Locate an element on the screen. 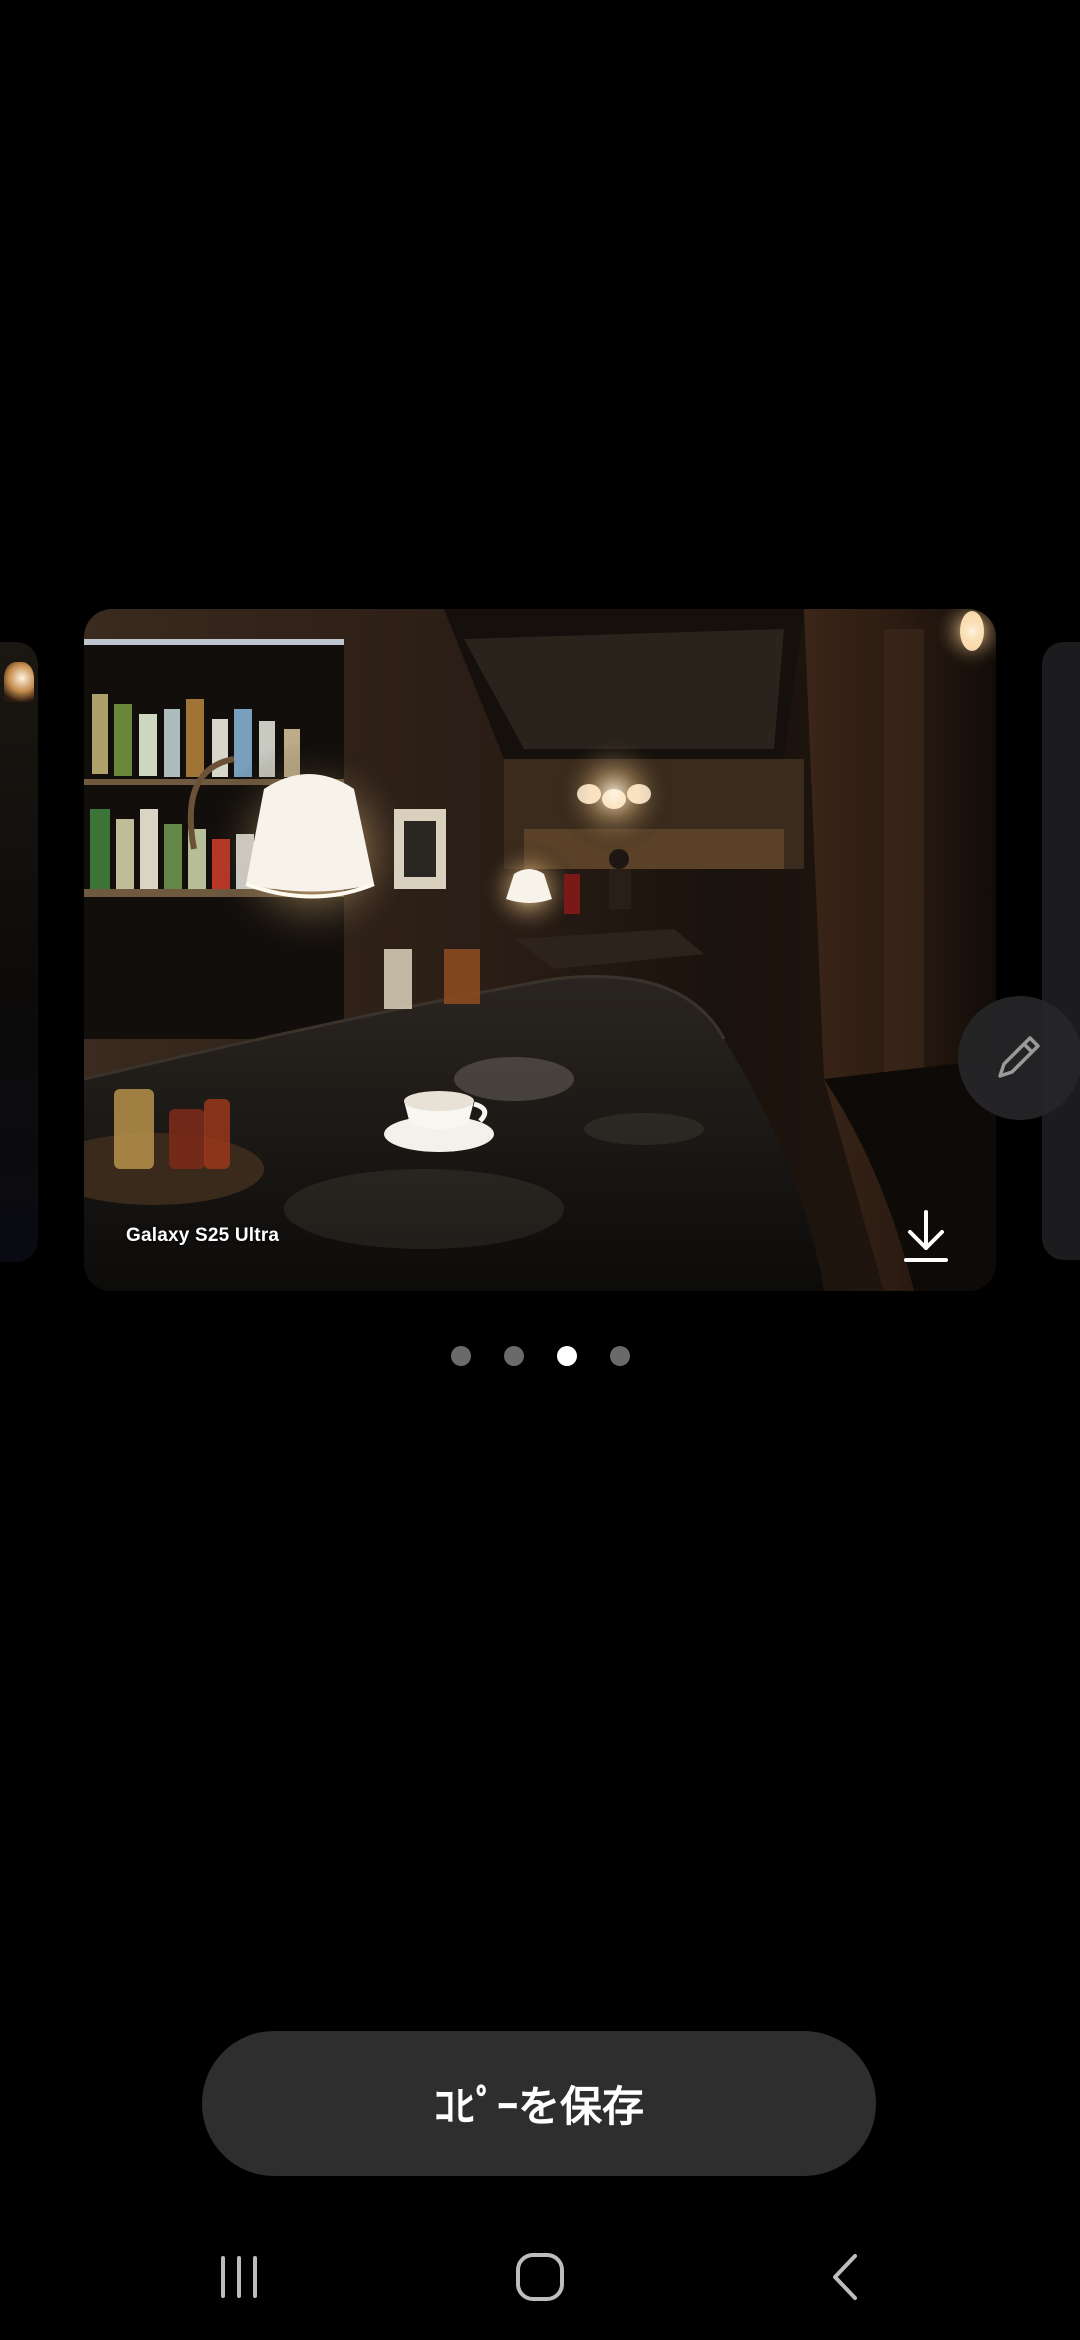 This screenshot has height=2340, width=1080. previous-photo-peek is located at coordinates (19, 952).